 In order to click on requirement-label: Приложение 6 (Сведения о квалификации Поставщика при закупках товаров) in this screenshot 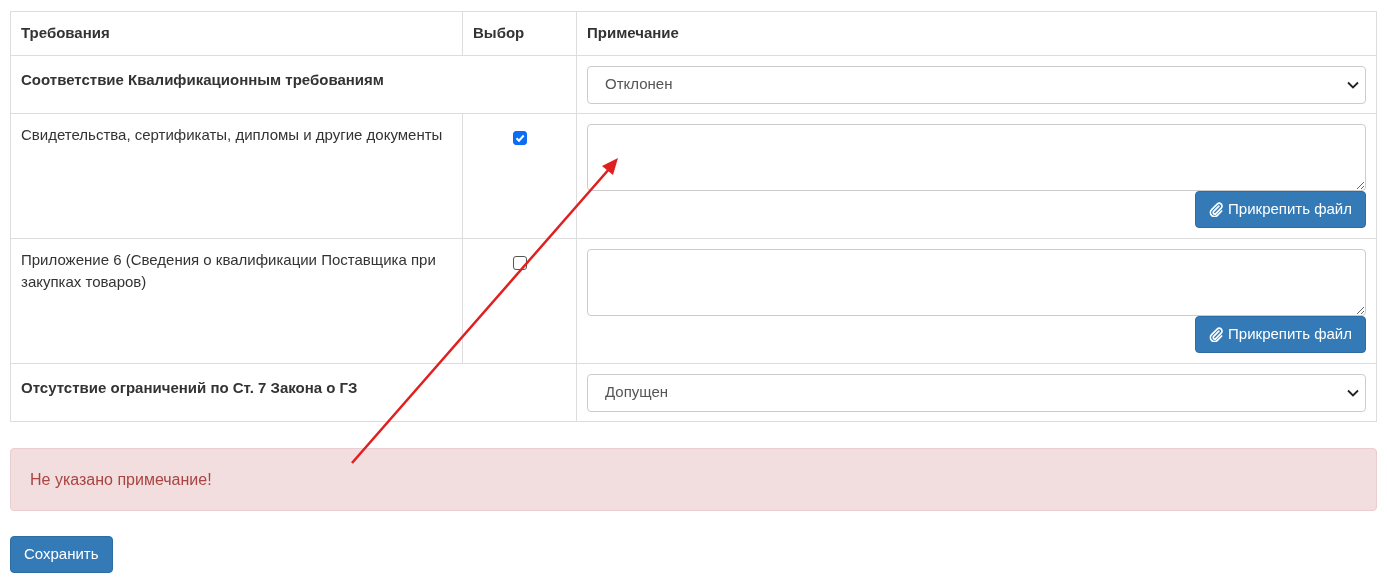, I will do `click(228, 270)`.